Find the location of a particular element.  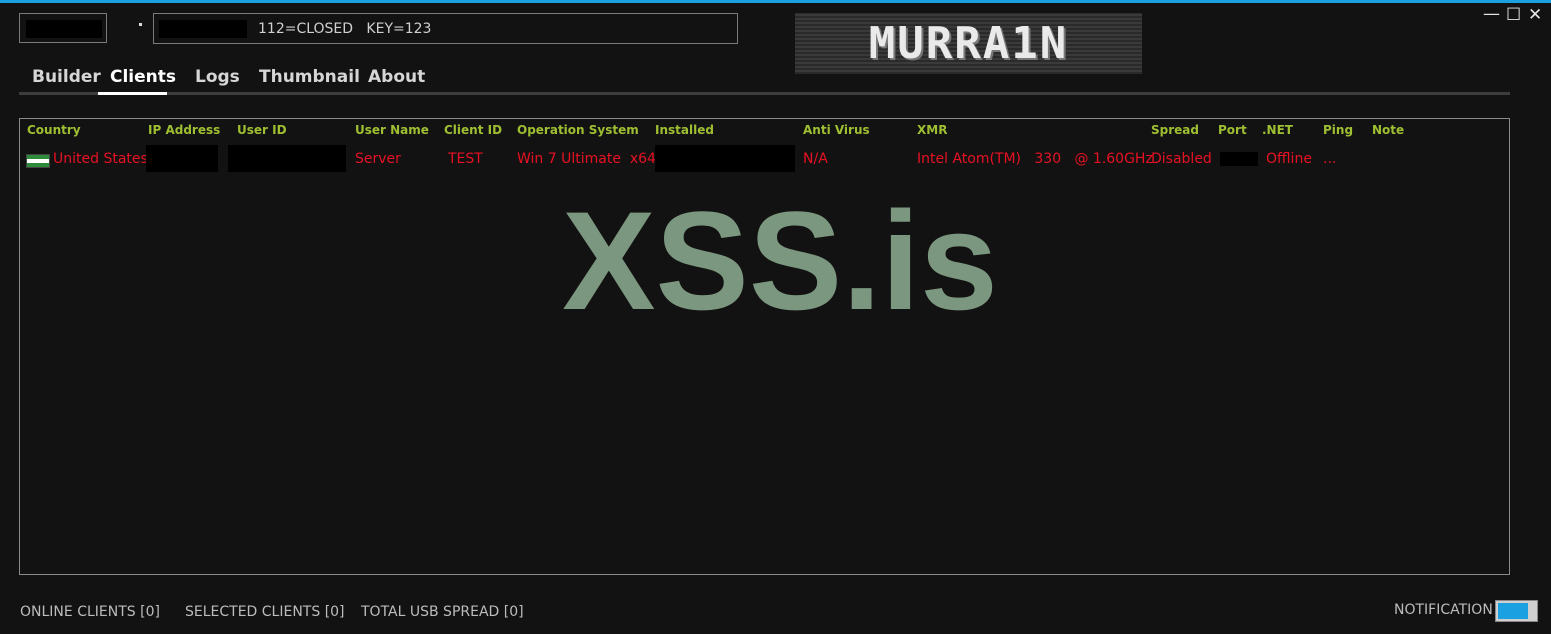

column-header-xmr: XMR is located at coordinates (932, 130).